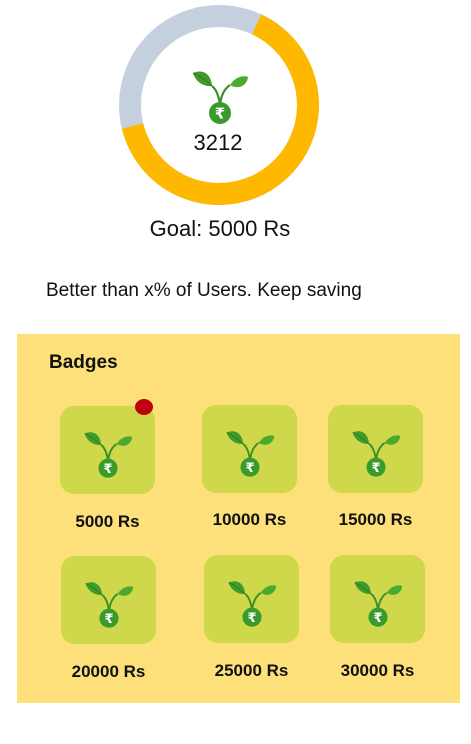  Describe the element at coordinates (83, 362) in the screenshot. I see `badges-title: Badges` at that location.